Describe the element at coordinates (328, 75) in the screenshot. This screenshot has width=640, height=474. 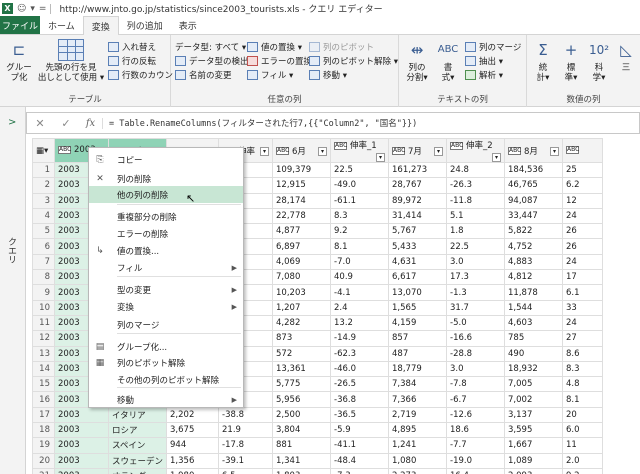
I see `move-button: 移動 ▾` at that location.